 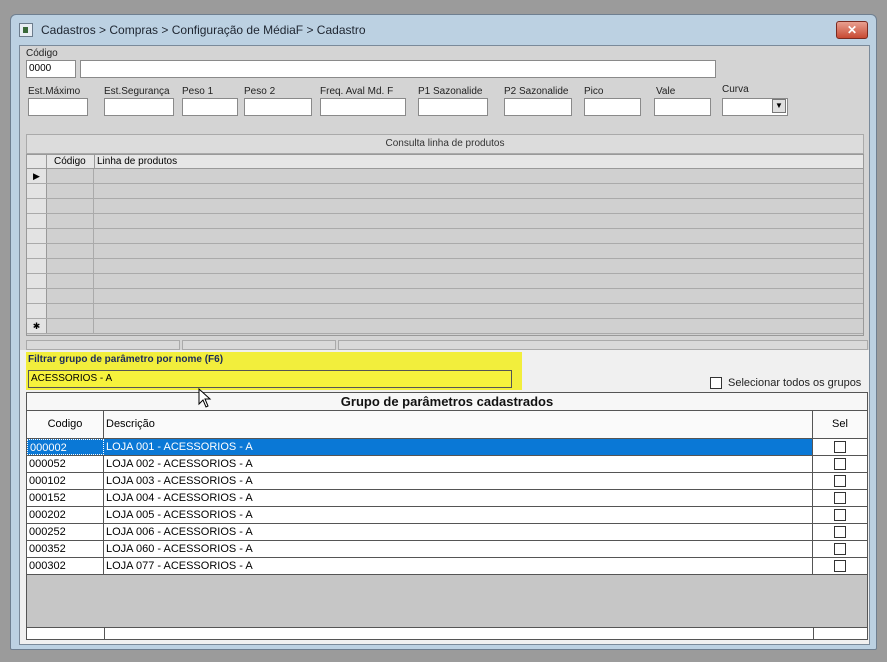 I want to click on vale-label: Vale, so click(x=666, y=91).